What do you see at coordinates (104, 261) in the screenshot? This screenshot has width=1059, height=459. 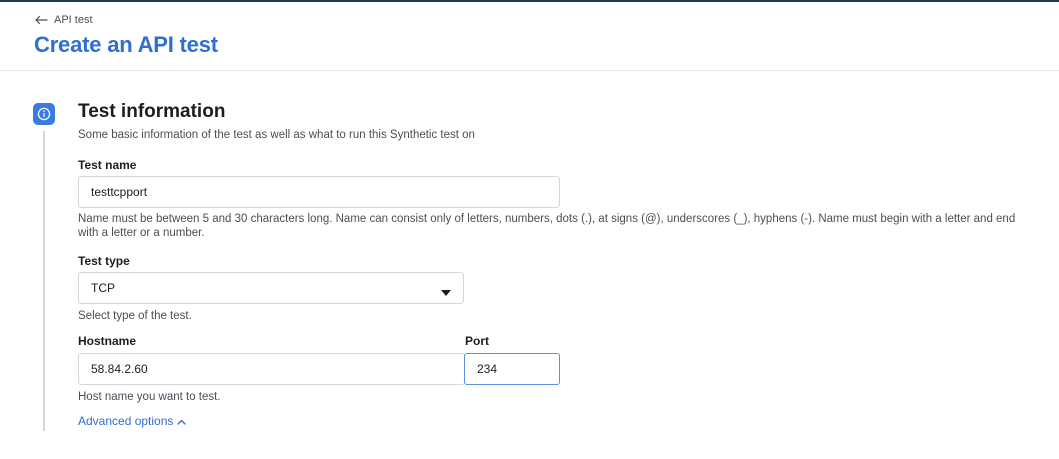 I see `test-type-label: Test type` at bounding box center [104, 261].